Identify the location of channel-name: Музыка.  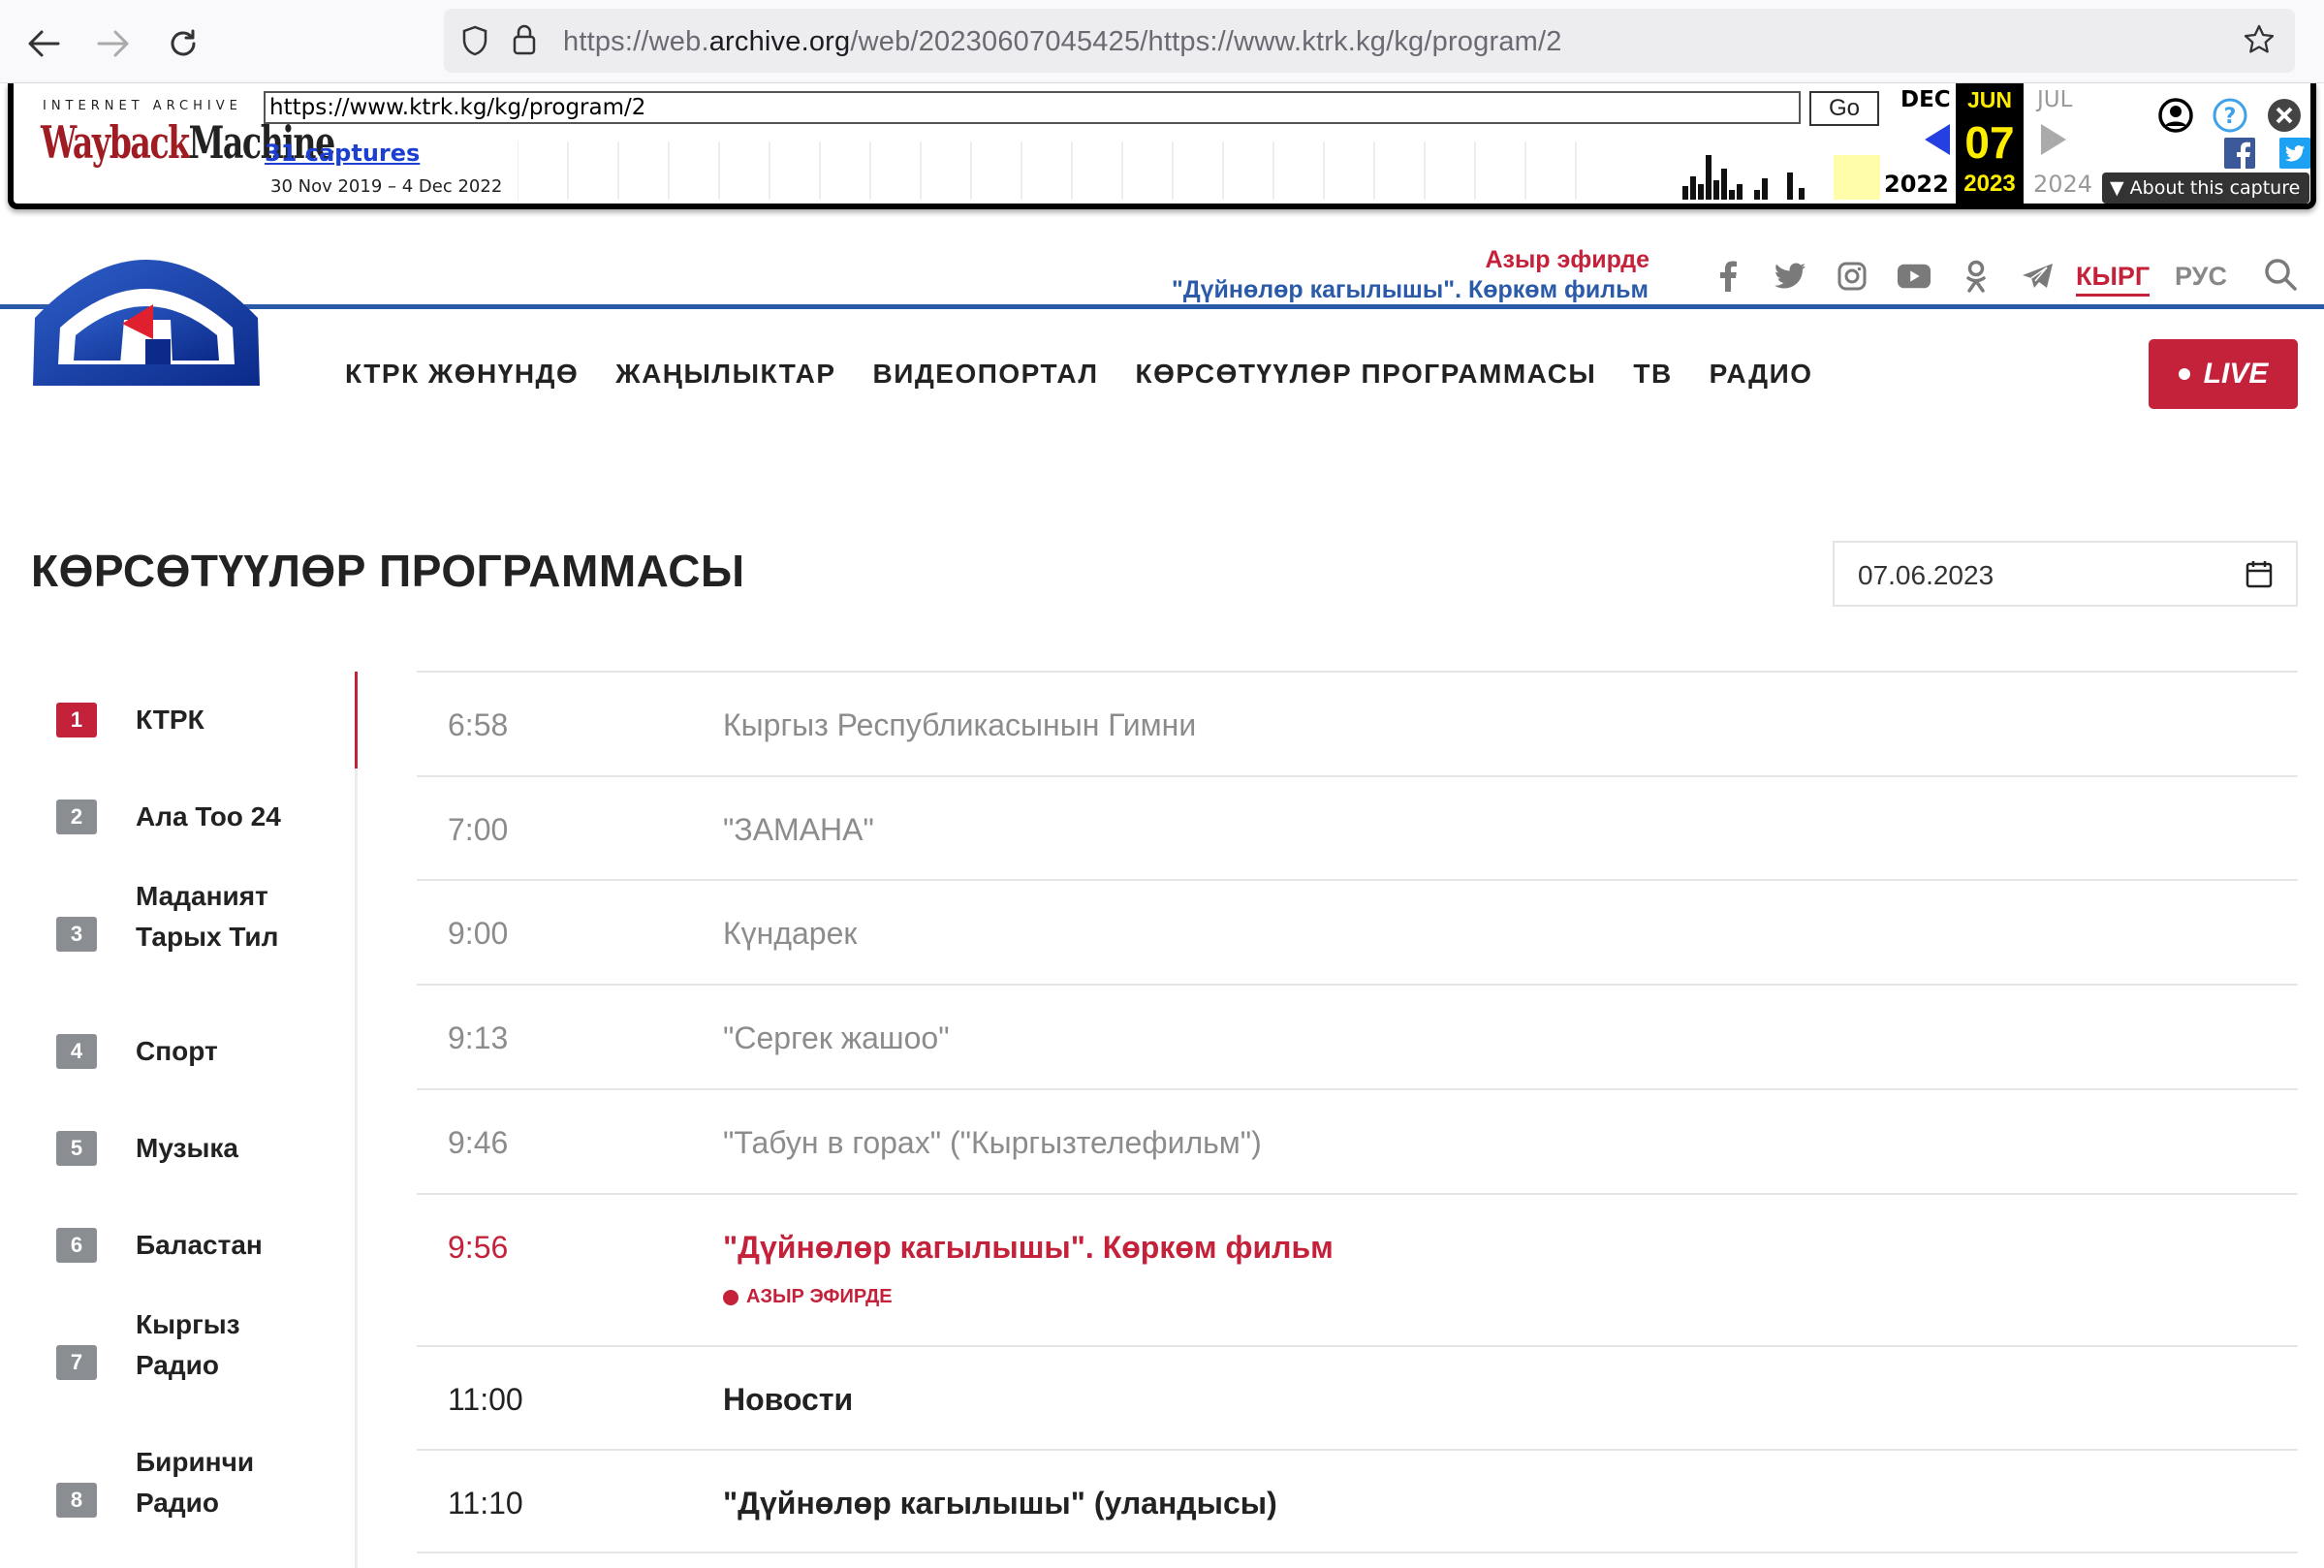
(187, 1148).